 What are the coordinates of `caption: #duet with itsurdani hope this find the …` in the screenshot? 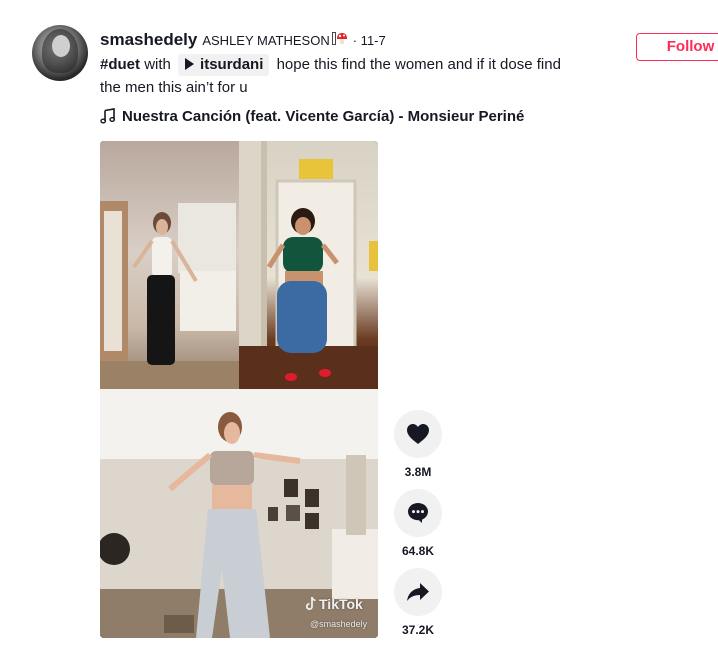 It's located at (335, 76).